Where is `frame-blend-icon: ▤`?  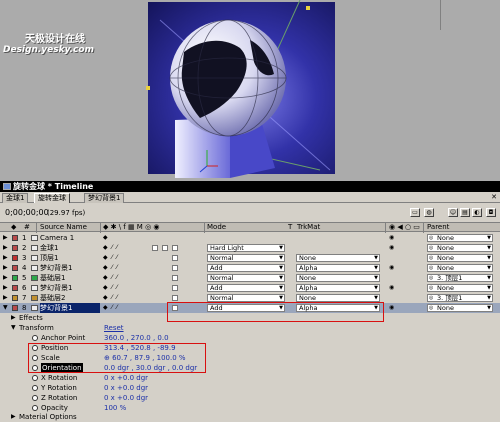
frame-blend-icon: ▤ is located at coordinates (465, 212).